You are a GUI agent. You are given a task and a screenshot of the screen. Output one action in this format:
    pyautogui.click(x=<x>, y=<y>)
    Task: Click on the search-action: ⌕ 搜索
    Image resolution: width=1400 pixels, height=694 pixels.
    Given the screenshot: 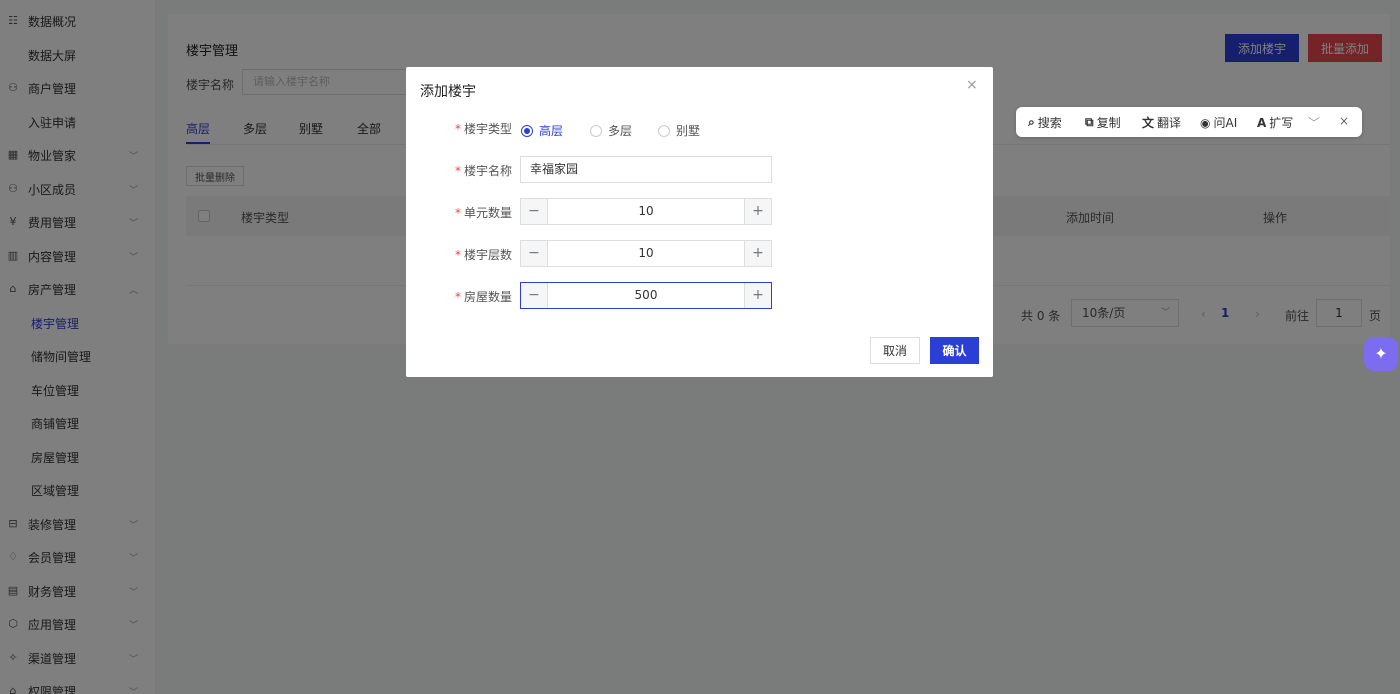 What is the action you would take?
    pyautogui.click(x=1045, y=122)
    